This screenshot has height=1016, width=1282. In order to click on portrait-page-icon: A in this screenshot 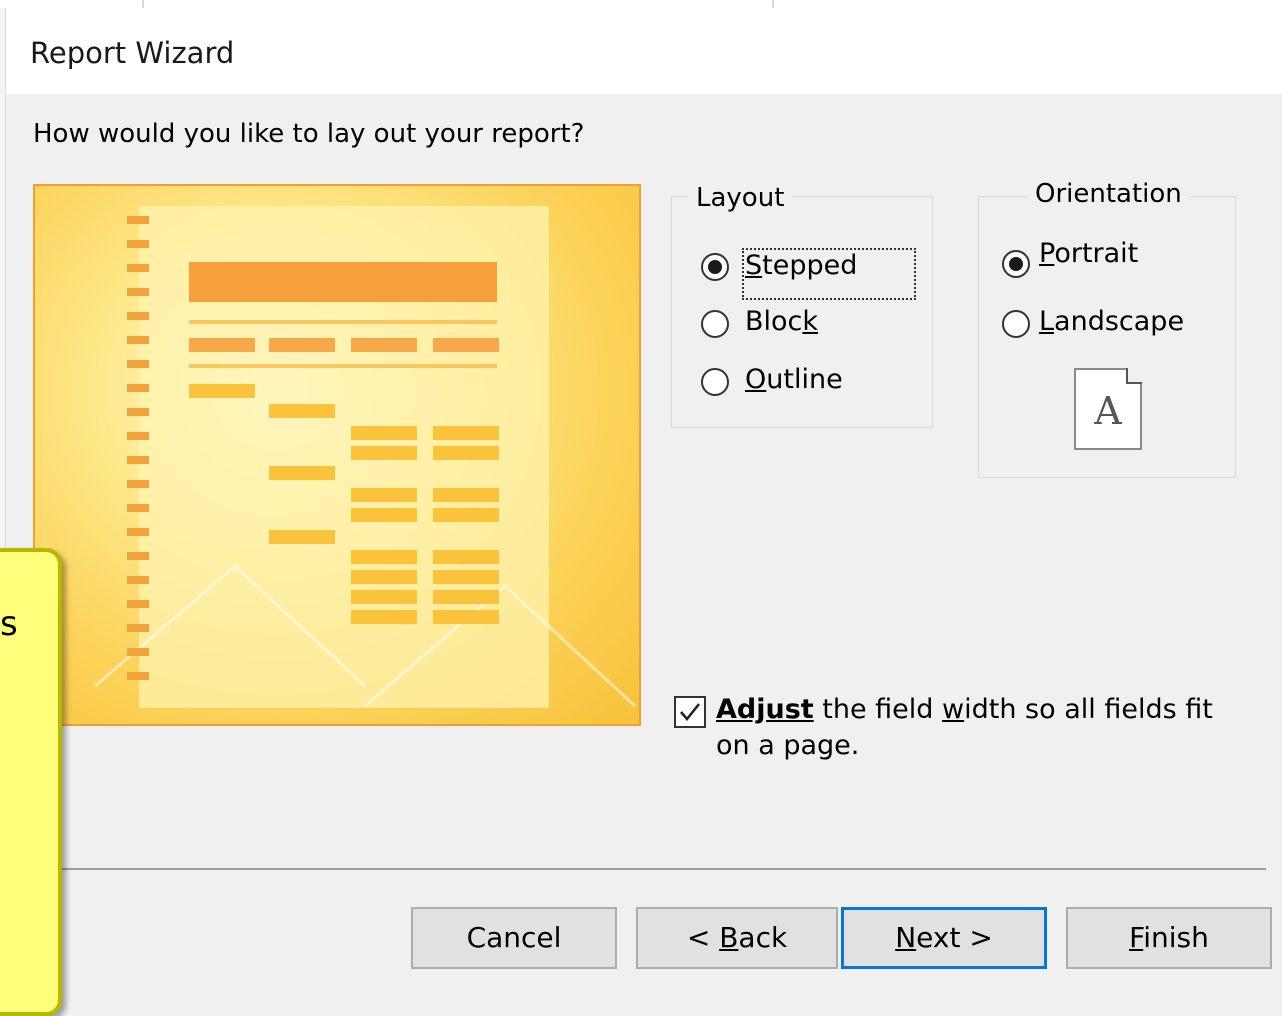, I will do `click(1108, 409)`.